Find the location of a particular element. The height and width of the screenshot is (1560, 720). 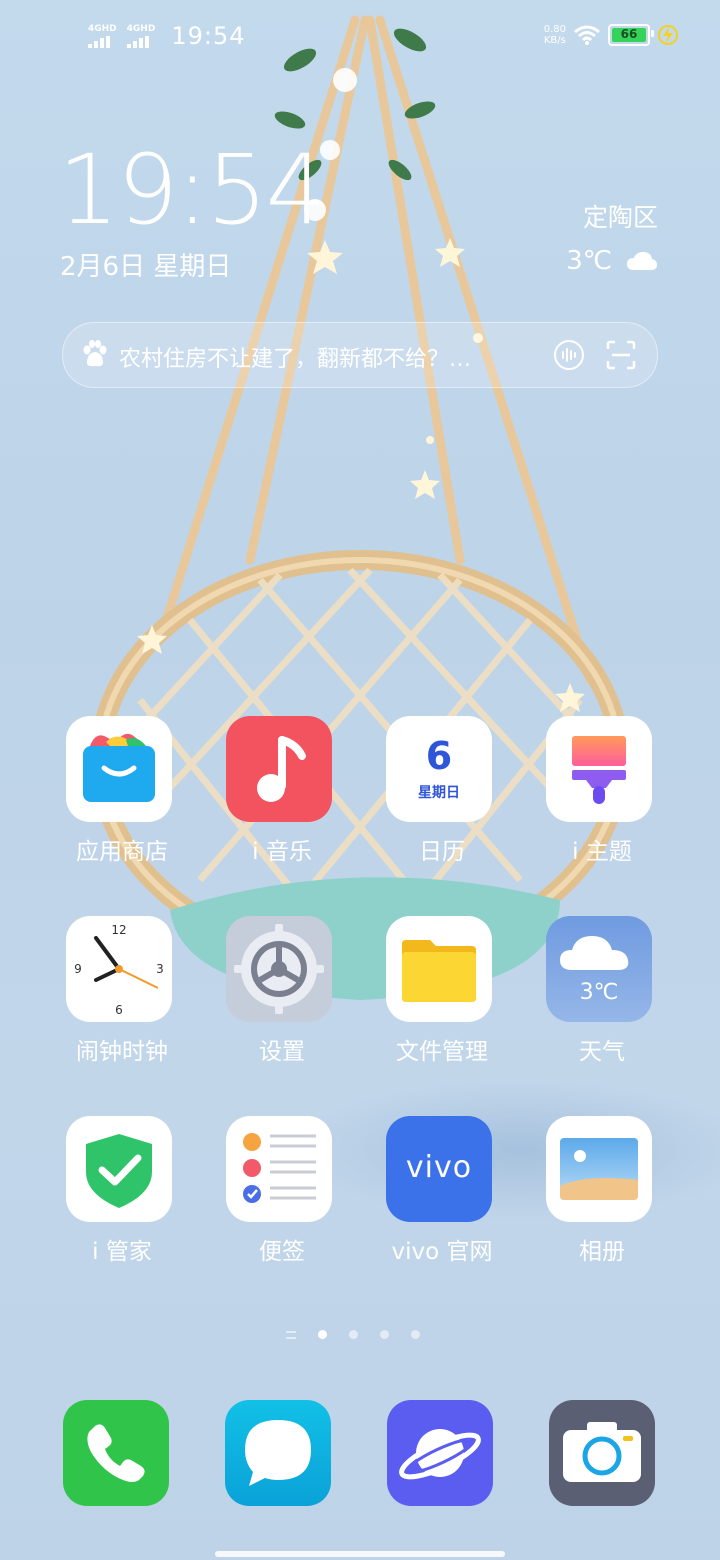

app-label: 应用商店 is located at coordinates (122, 852).